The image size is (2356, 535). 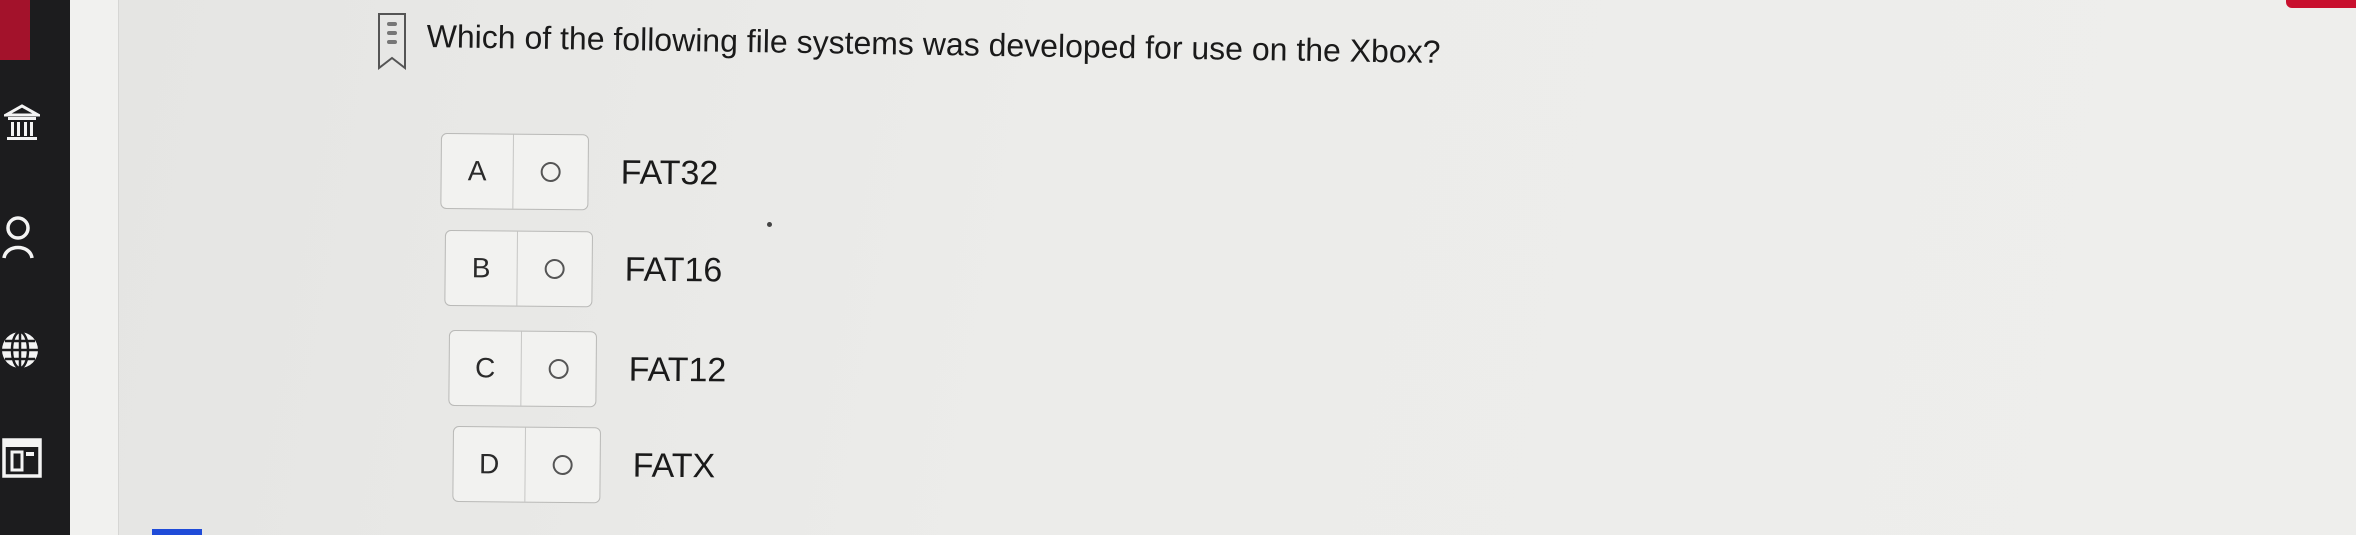 What do you see at coordinates (677, 369) in the screenshot?
I see `option-c-text: FAT12` at bounding box center [677, 369].